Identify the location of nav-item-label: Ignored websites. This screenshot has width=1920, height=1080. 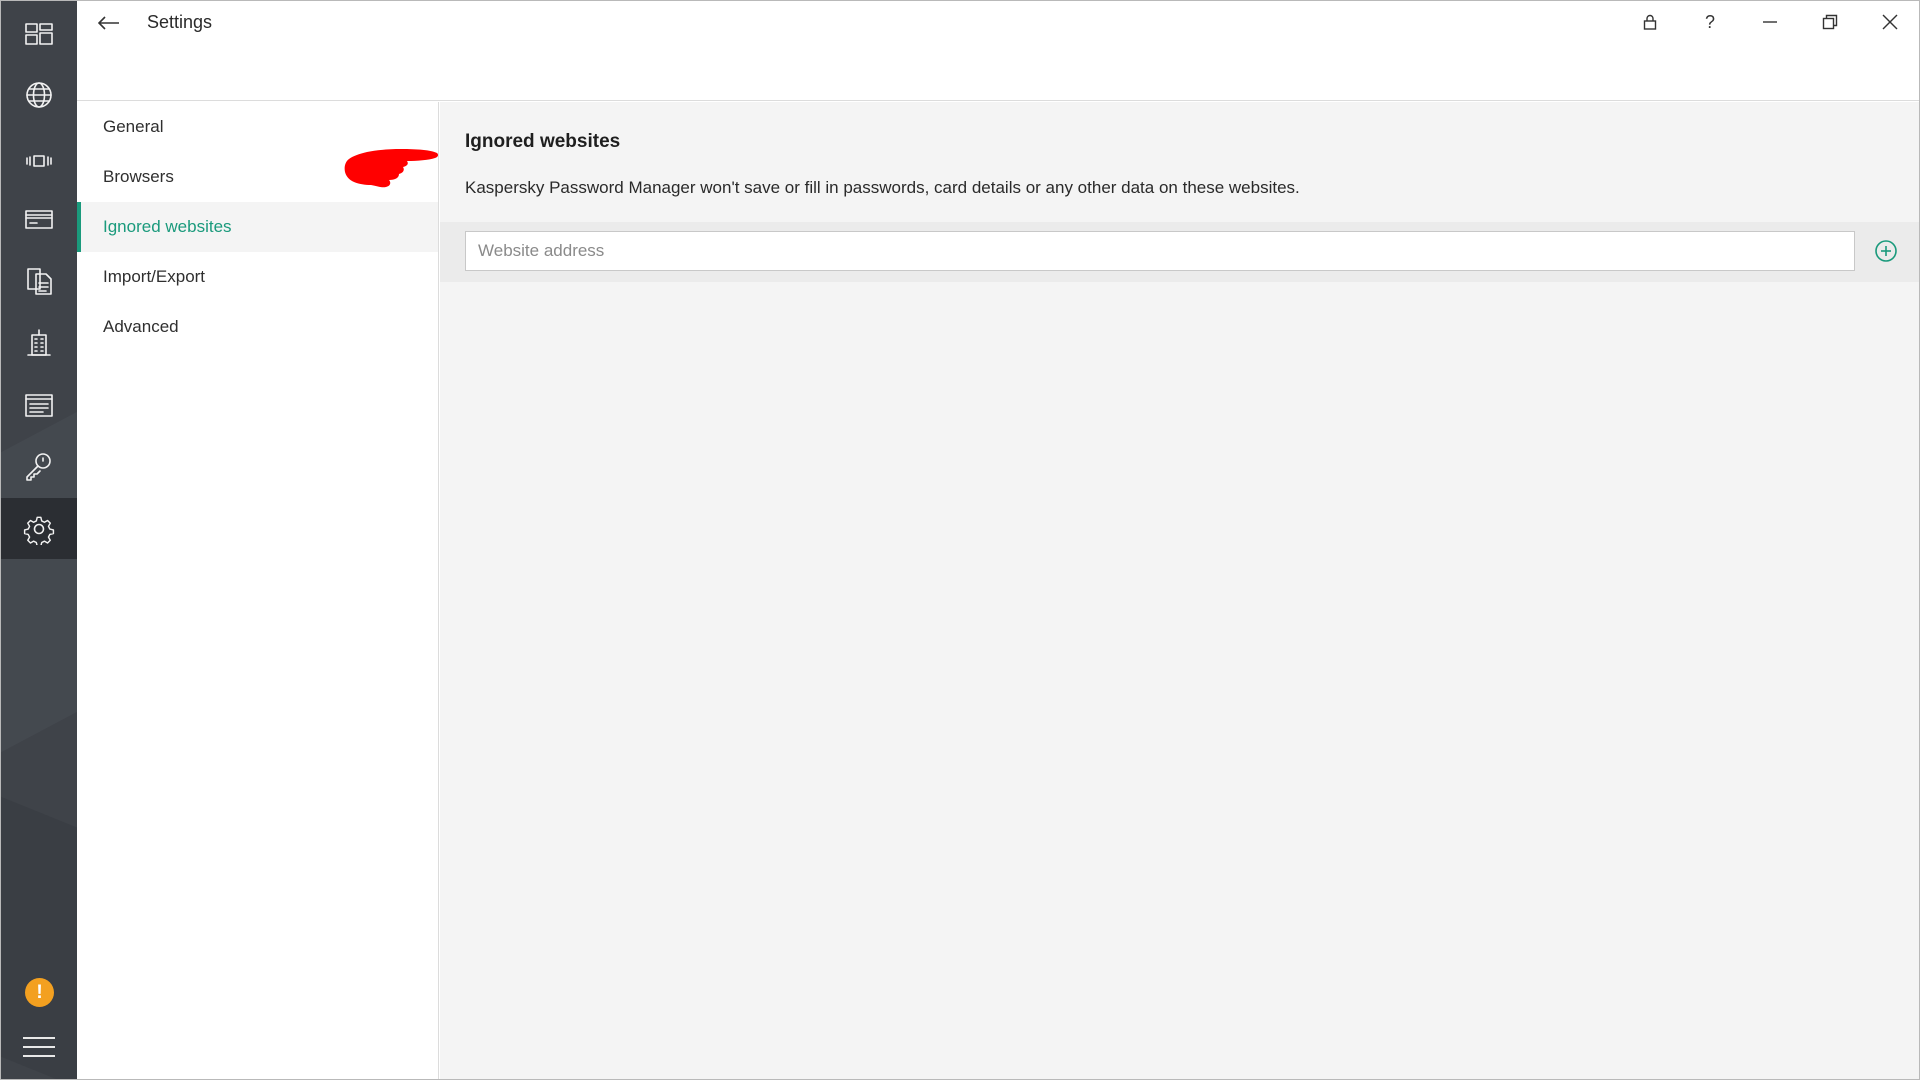
(167, 226).